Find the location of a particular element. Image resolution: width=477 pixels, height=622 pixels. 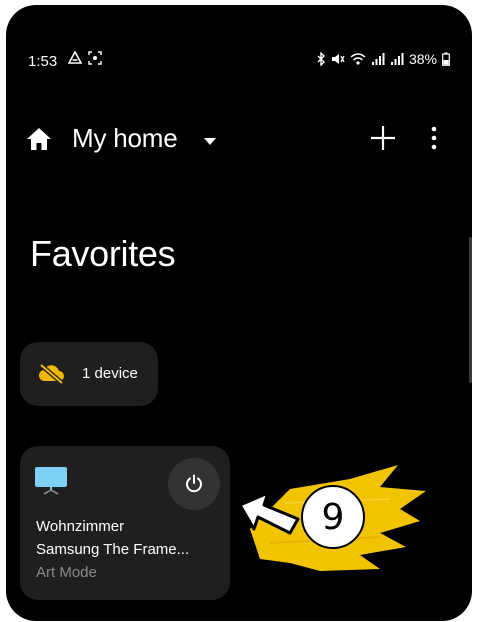

more-options-button is located at coordinates (434, 138).